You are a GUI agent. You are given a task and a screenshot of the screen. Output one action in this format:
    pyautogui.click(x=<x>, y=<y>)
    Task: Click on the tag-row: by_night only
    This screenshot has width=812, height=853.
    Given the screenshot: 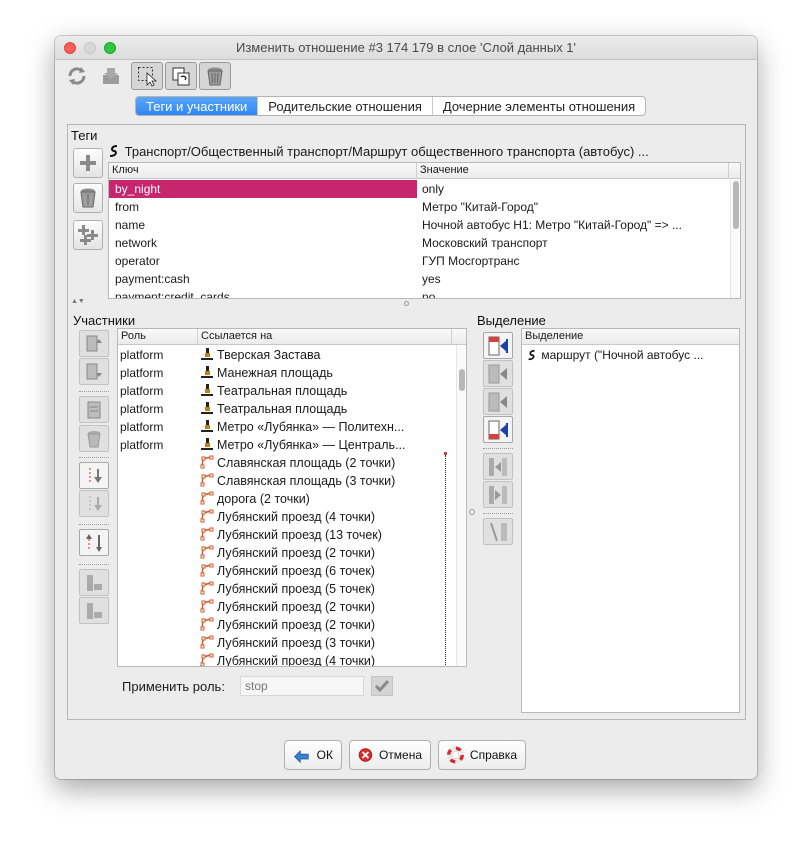 What is the action you would take?
    pyautogui.click(x=424, y=189)
    